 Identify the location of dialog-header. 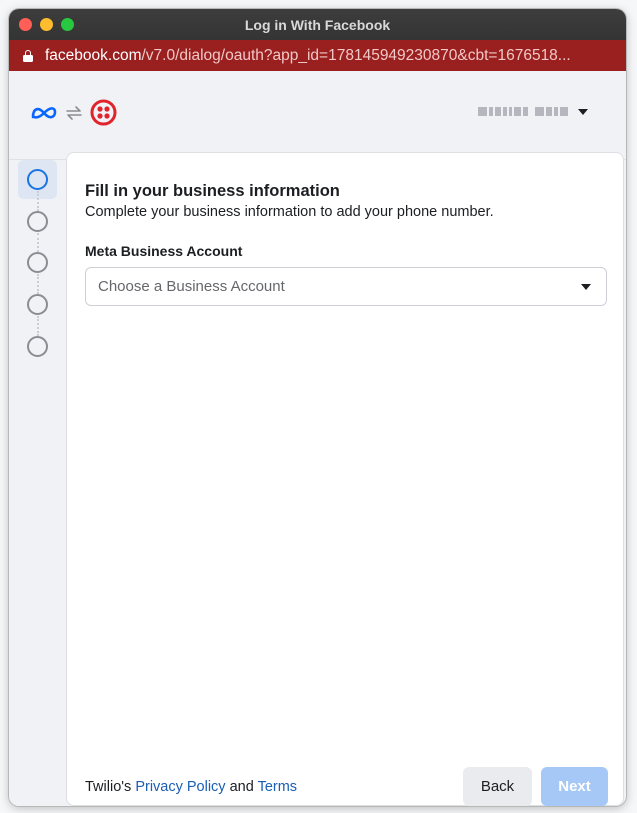
(317, 115).